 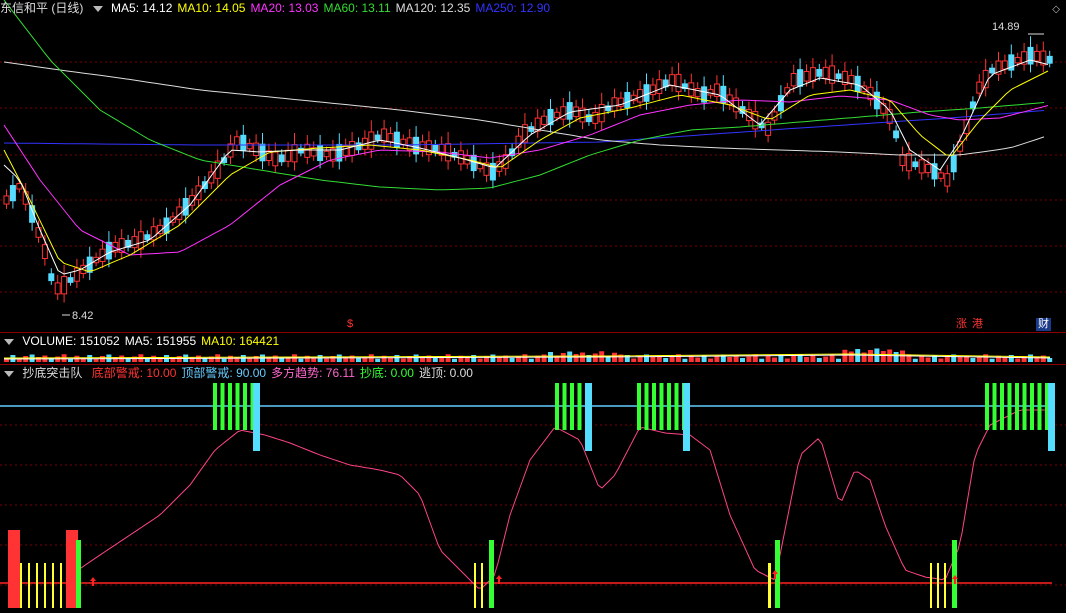 What do you see at coordinates (9, 373) in the screenshot?
I see `indicator-menu-dropdown-icon` at bounding box center [9, 373].